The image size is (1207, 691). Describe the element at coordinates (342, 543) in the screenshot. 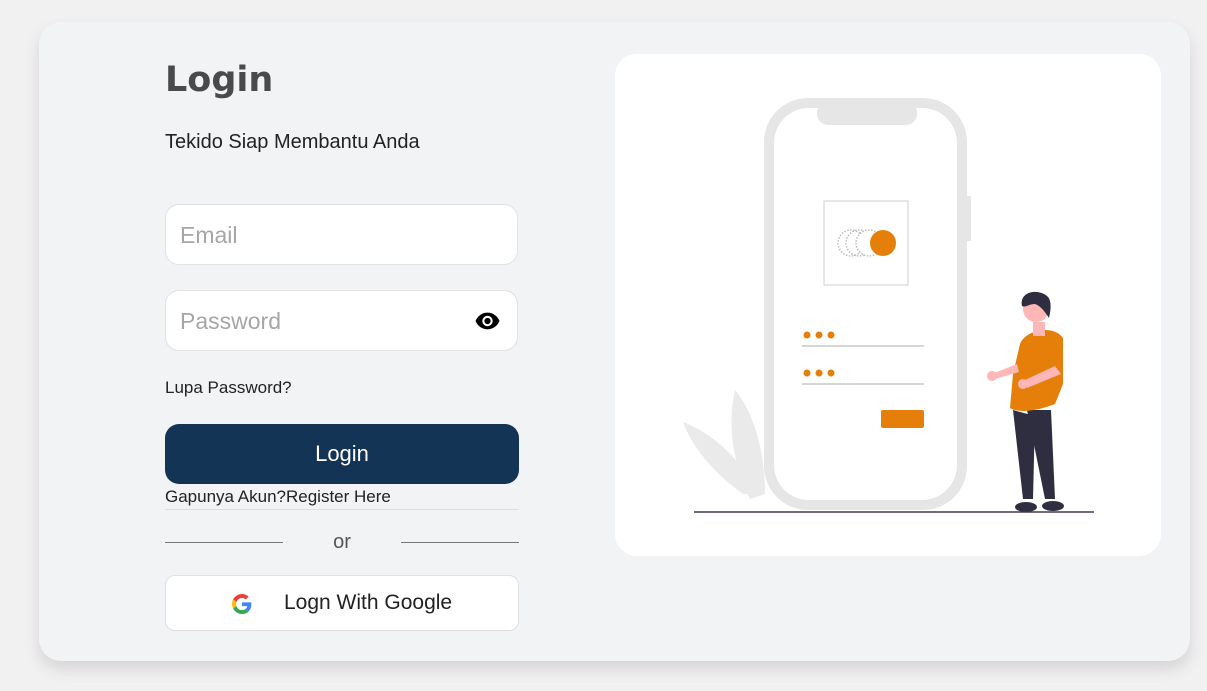

I see `or-divider: or` at that location.